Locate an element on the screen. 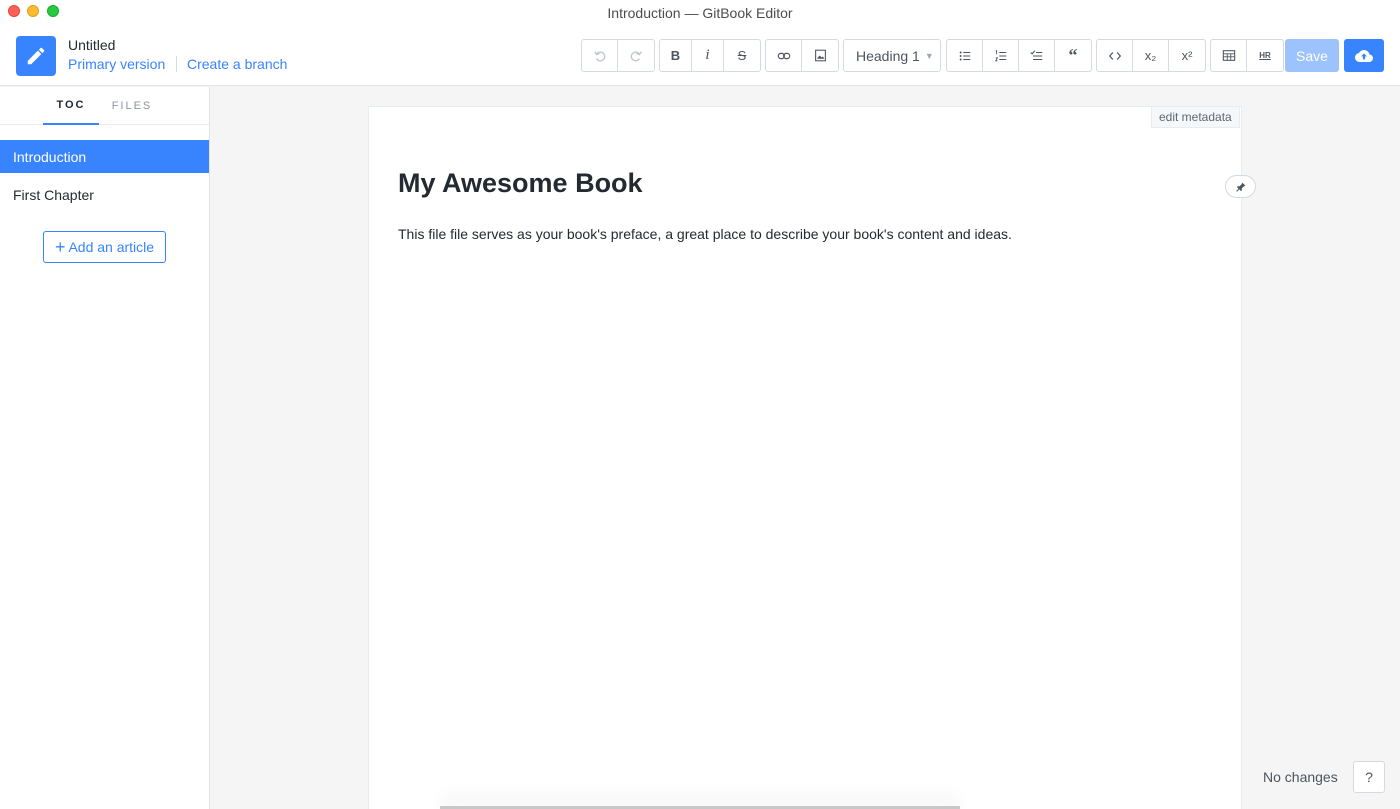 The image size is (1400, 809). book-title: Untitled is located at coordinates (92, 45).